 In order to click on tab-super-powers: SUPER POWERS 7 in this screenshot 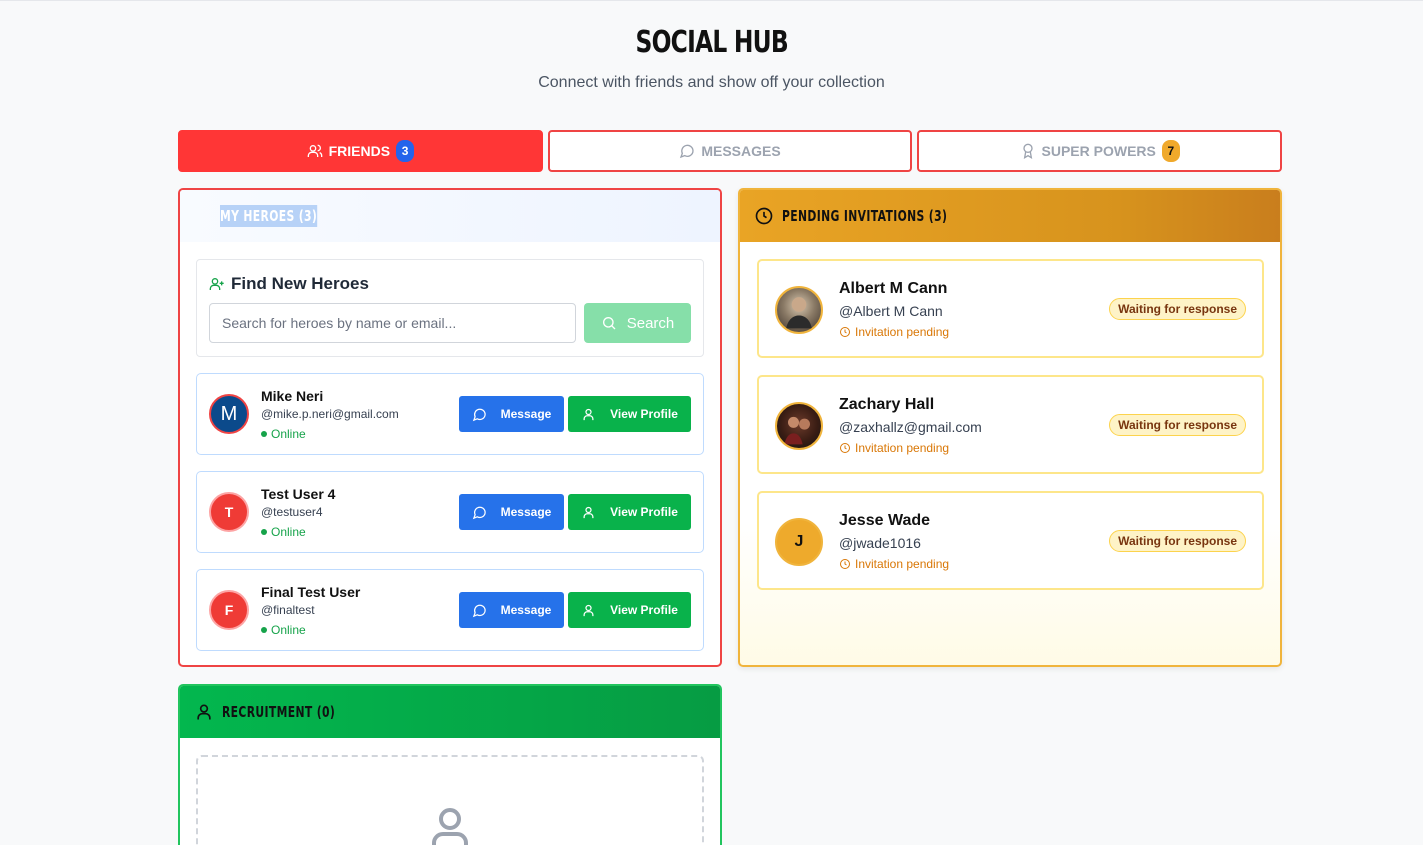, I will do `click(1100, 151)`.